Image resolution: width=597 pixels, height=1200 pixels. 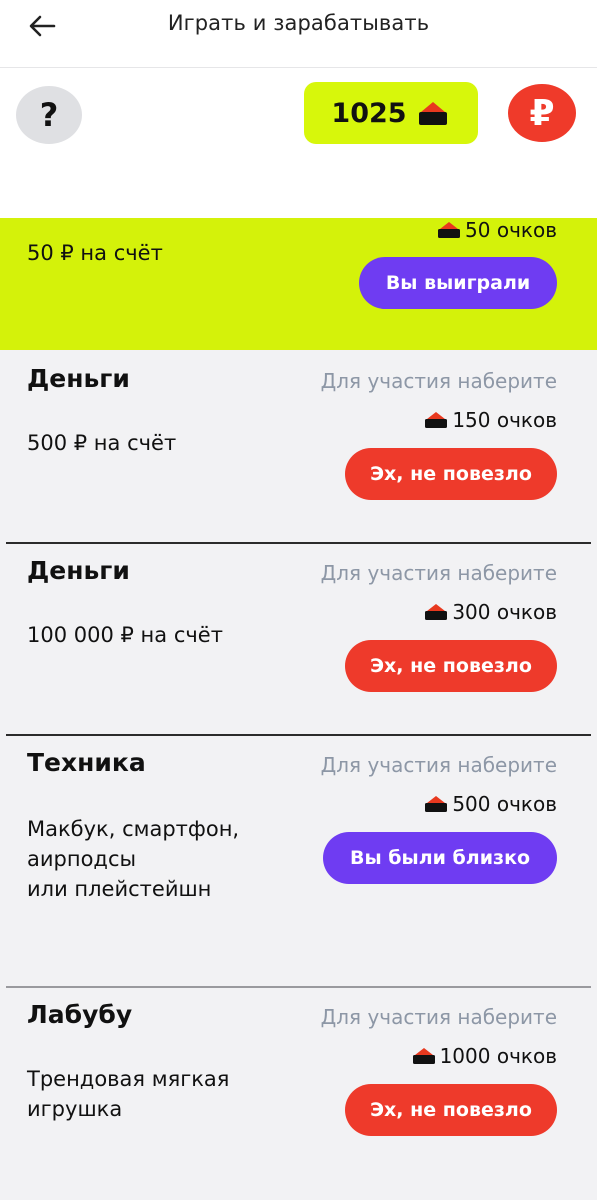 I want to click on prize-cost: 1000 очков, so click(x=484, y=1056).